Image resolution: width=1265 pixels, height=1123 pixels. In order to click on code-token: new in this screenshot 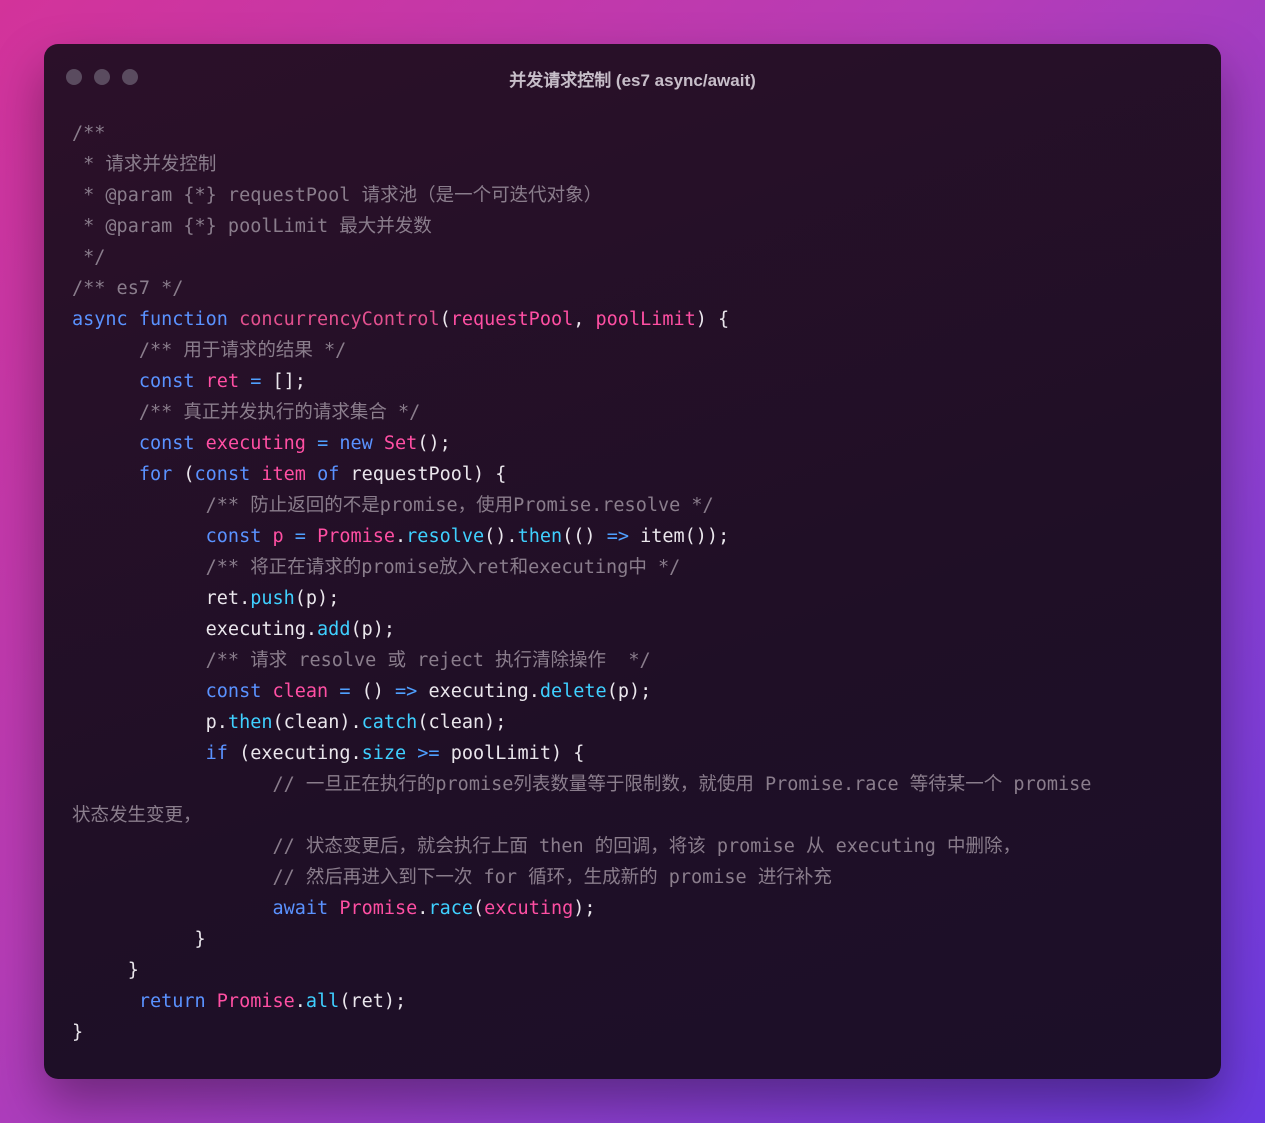, I will do `click(356, 443)`.